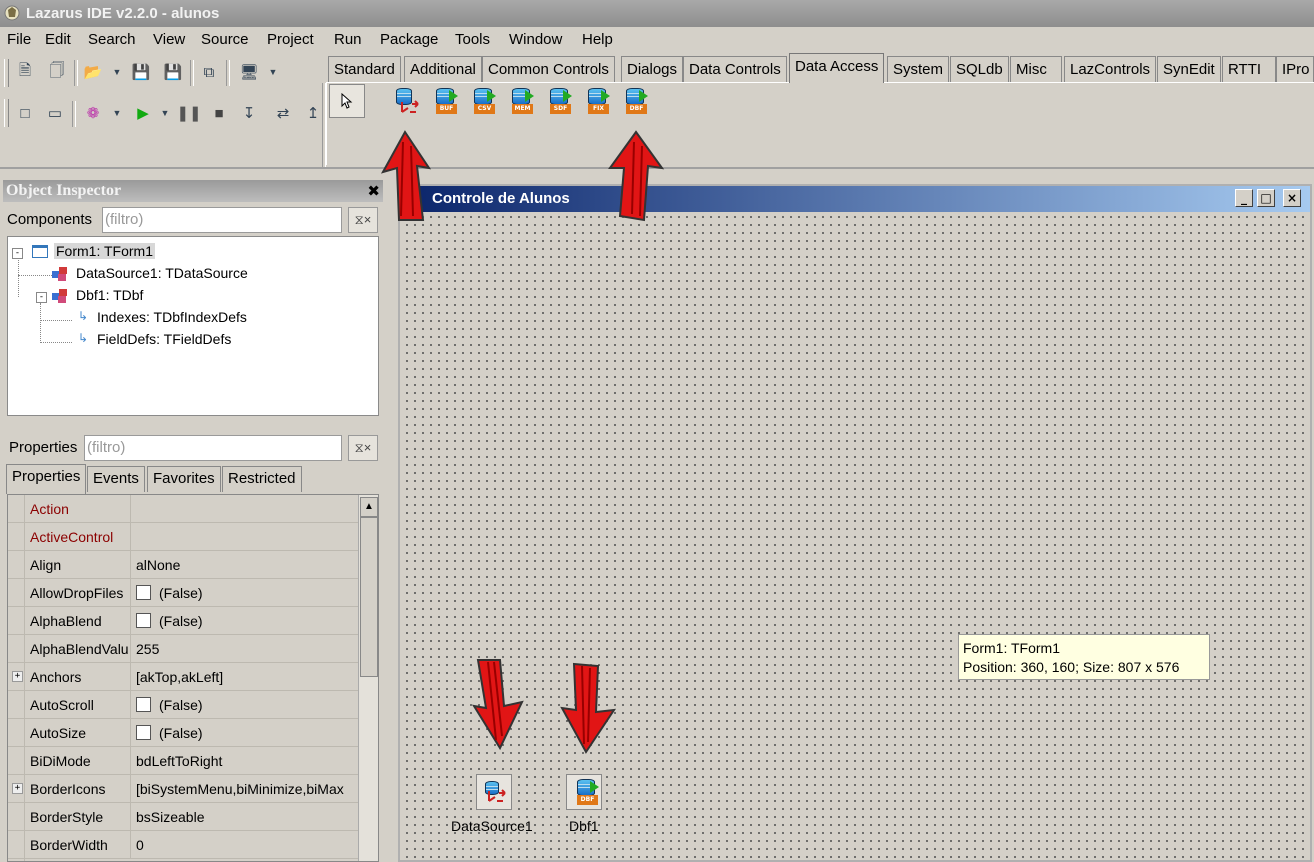 This screenshot has width=1314, height=862. What do you see at coordinates (548, 69) in the screenshot?
I see `tab-common-controls: Common Controls` at bounding box center [548, 69].